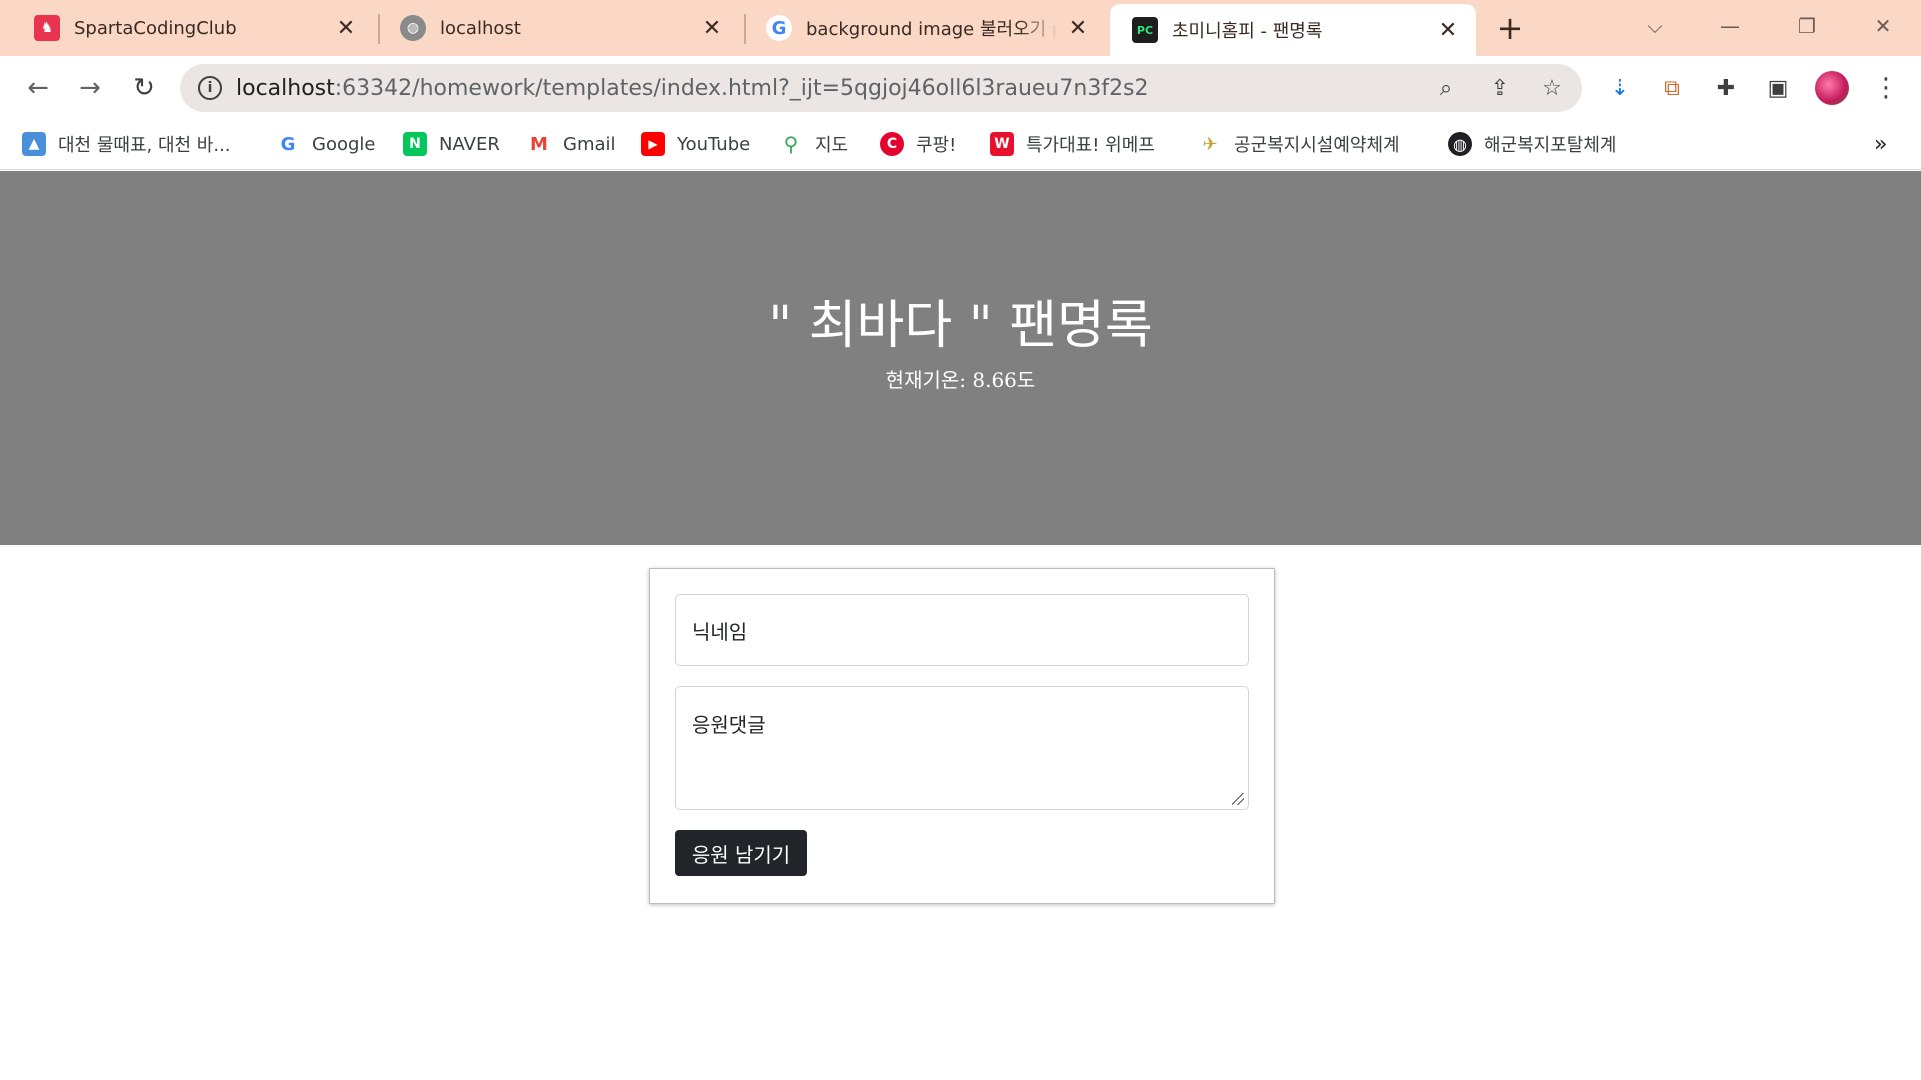 This screenshot has width=1921, height=1080. Describe the element at coordinates (1778, 88) in the screenshot. I see `side-panel-icon: ▣` at that location.